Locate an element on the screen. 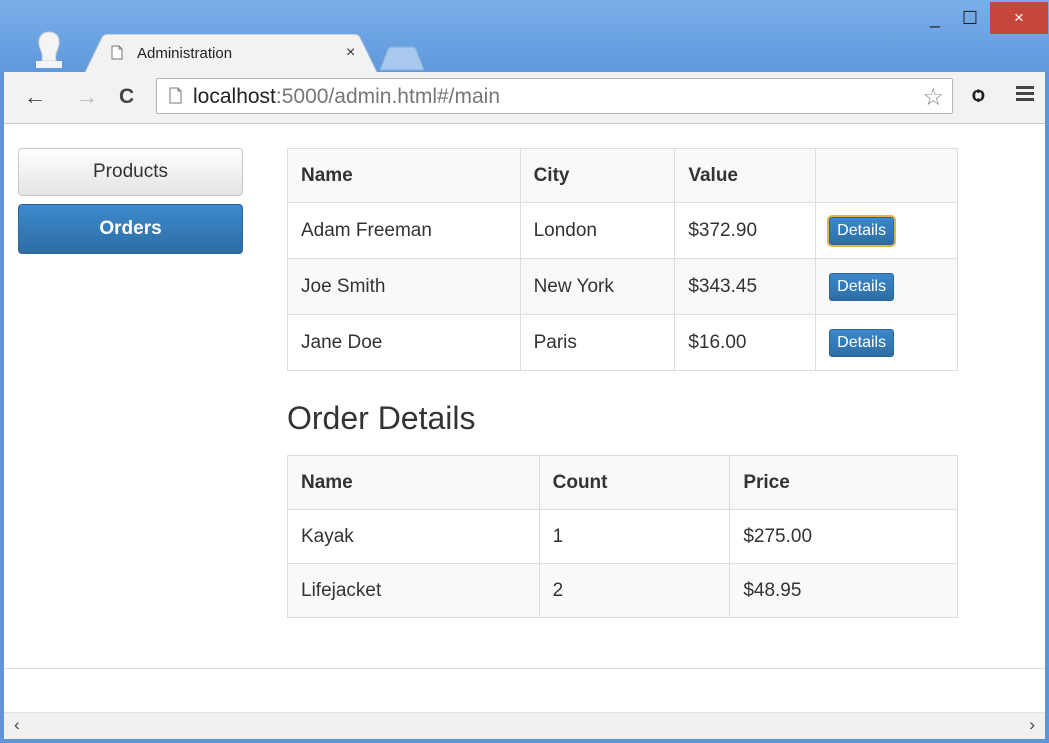  order-name: Adam Freeman is located at coordinates (404, 230).